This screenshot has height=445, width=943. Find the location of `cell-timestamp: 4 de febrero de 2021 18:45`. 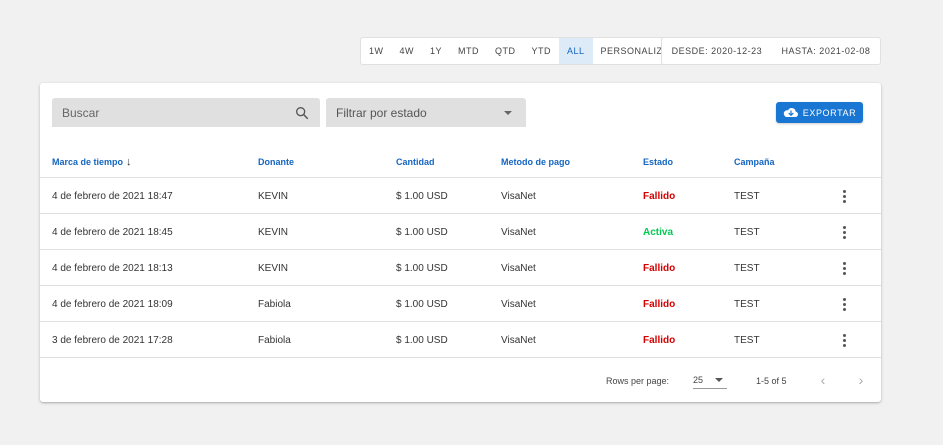

cell-timestamp: 4 de febrero de 2021 18:45 is located at coordinates (112, 232).